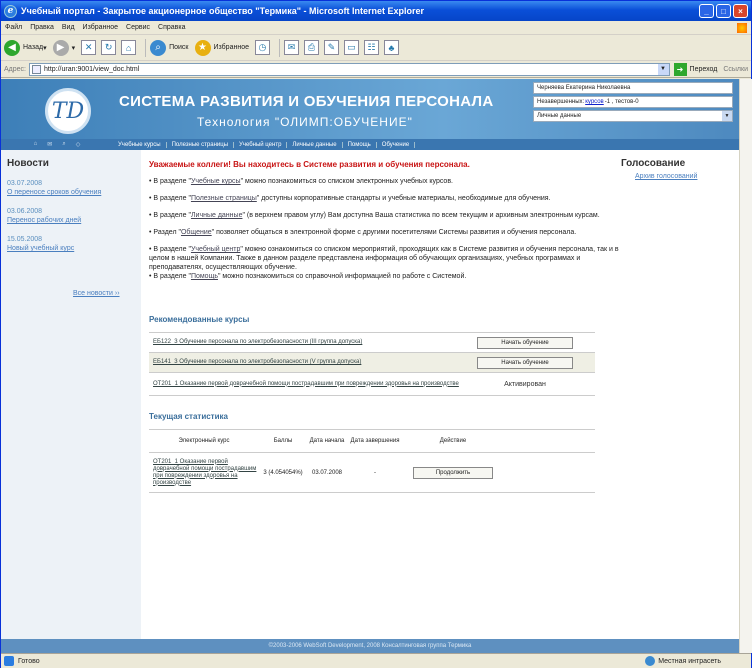 The image size is (752, 668). Describe the element at coordinates (683, 661) in the screenshot. I see `security-zone: Местная интрасеть` at that location.